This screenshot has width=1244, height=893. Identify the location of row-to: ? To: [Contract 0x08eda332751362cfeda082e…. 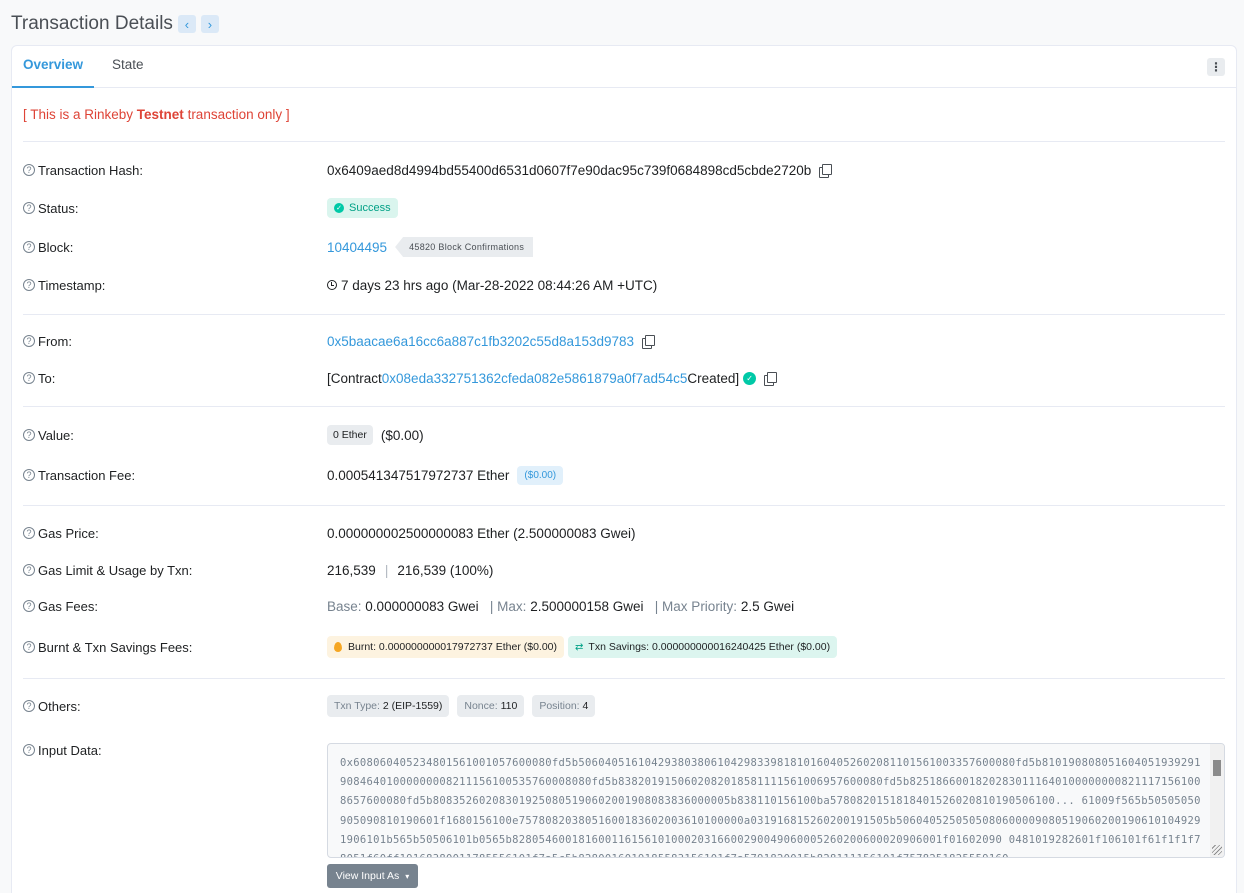
(400, 378).